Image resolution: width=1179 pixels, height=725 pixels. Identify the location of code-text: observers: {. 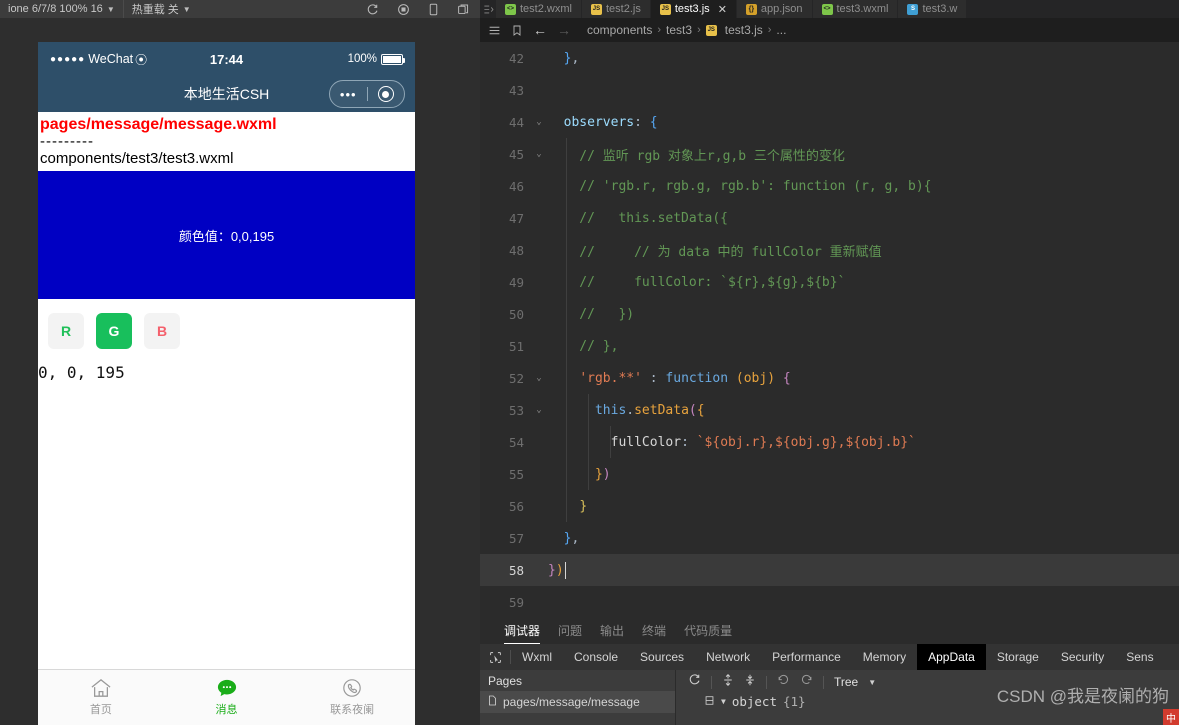
(610, 122).